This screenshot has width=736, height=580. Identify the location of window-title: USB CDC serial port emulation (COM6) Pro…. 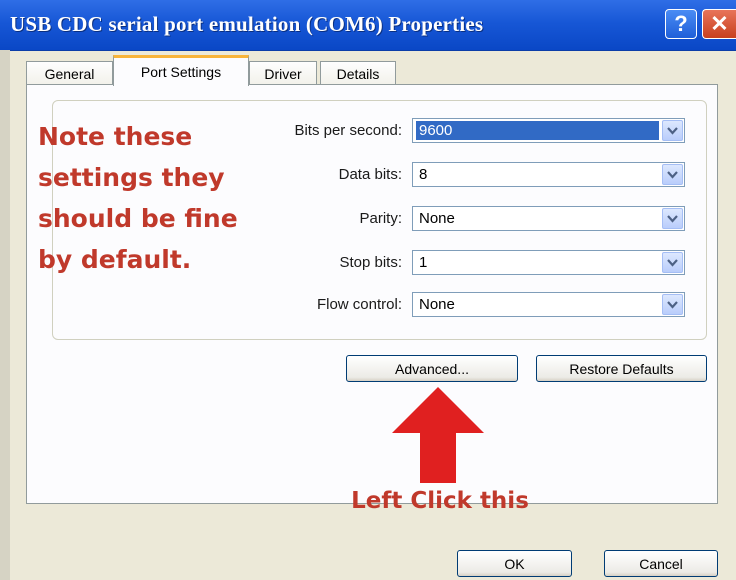
(247, 24).